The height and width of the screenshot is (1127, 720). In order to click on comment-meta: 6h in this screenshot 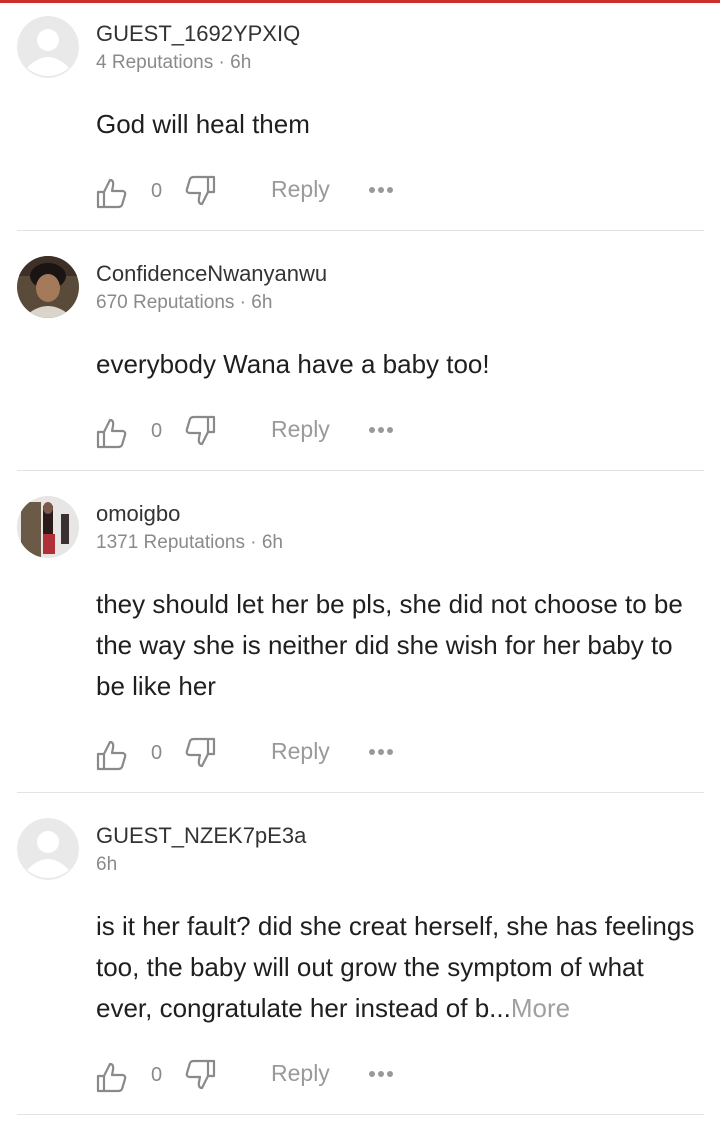, I will do `click(107, 864)`.